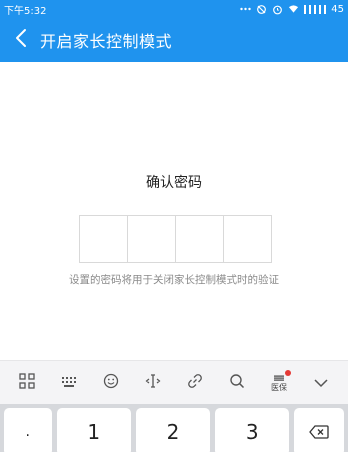 The image size is (348, 452). What do you see at coordinates (337, 9) in the screenshot?
I see `battery-level: 45` at bounding box center [337, 9].